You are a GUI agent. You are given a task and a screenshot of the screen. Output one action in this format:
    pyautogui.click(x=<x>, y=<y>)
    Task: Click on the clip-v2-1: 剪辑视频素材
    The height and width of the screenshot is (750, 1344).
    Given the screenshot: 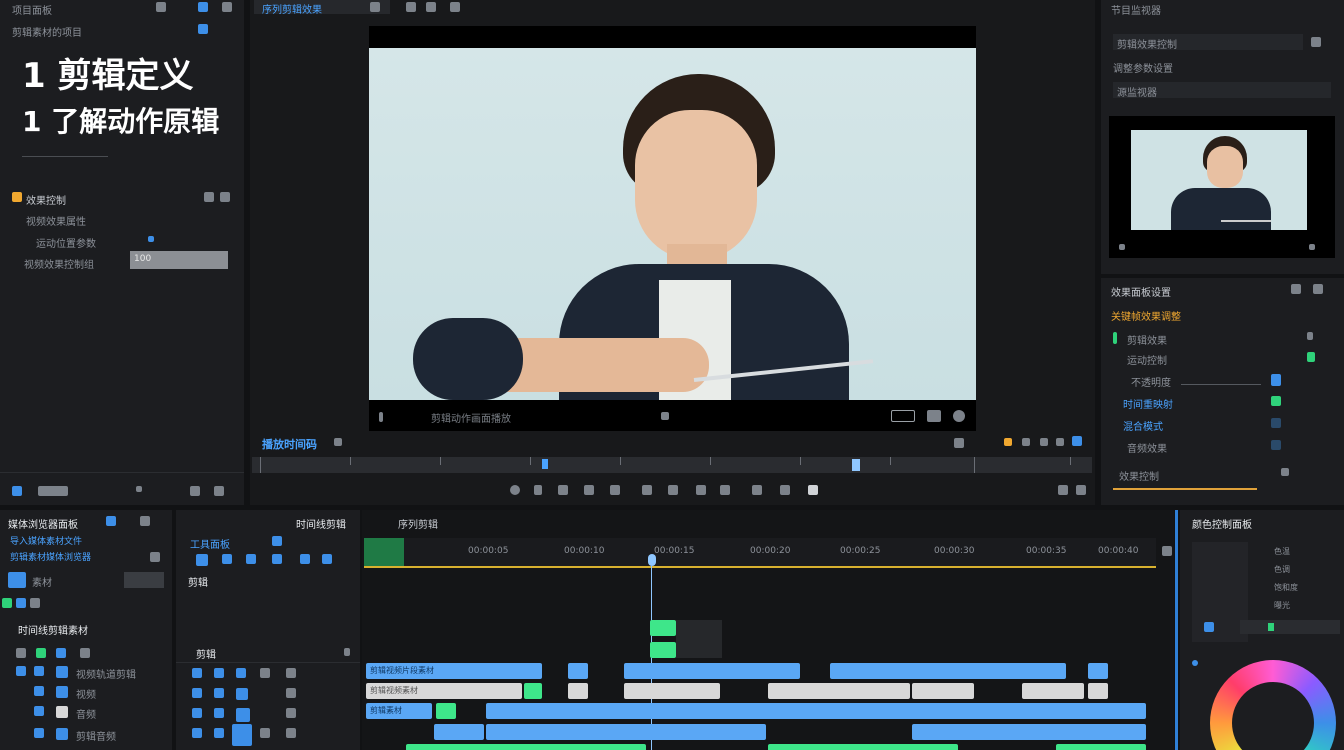 What is the action you would take?
    pyautogui.click(x=444, y=691)
    